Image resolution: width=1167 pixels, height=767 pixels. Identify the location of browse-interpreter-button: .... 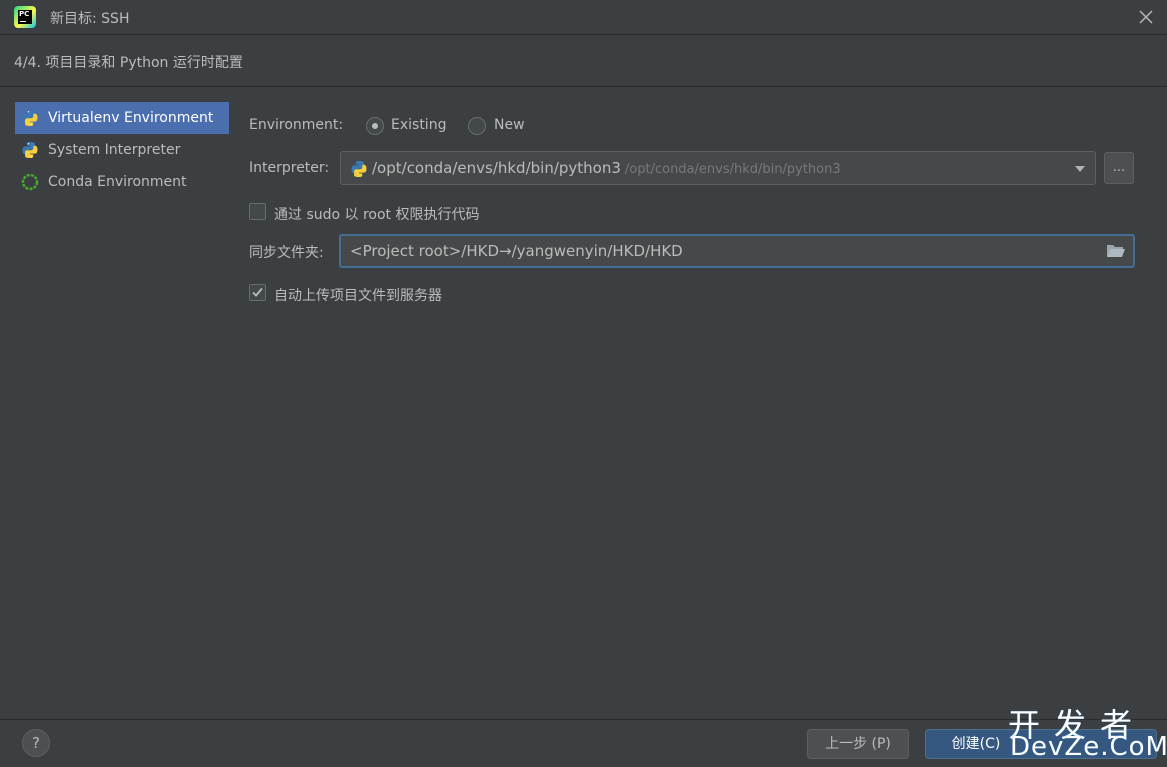
(1119, 168).